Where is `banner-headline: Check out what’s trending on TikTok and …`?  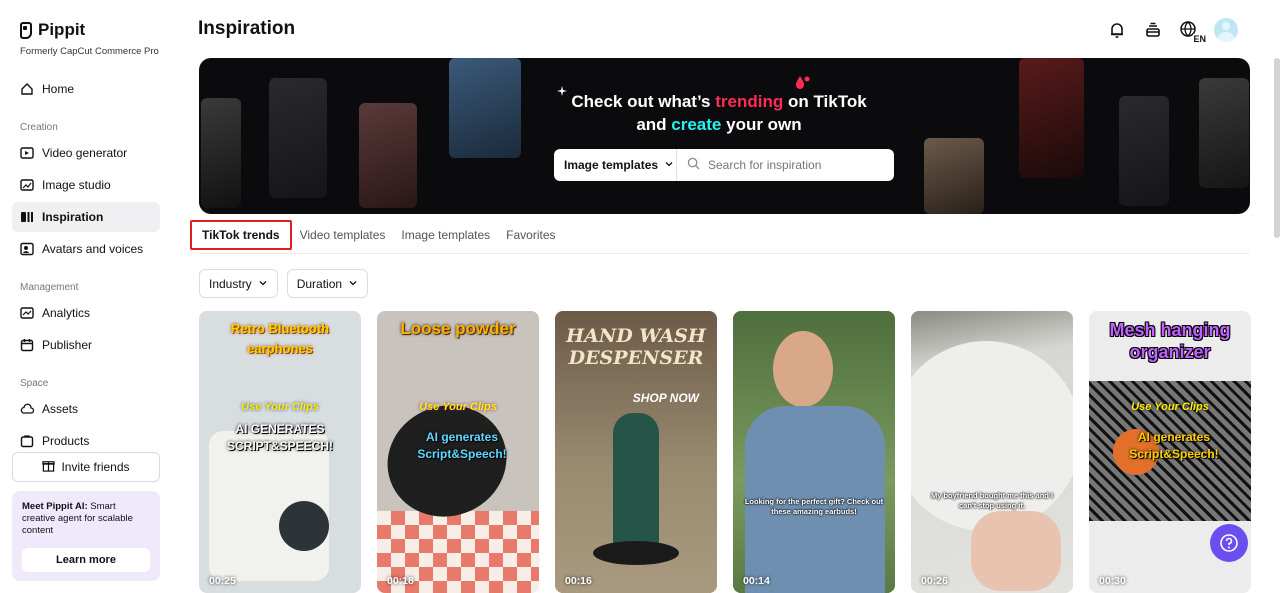
banner-headline: Check out what’s trending on TikTok and … is located at coordinates (719, 113).